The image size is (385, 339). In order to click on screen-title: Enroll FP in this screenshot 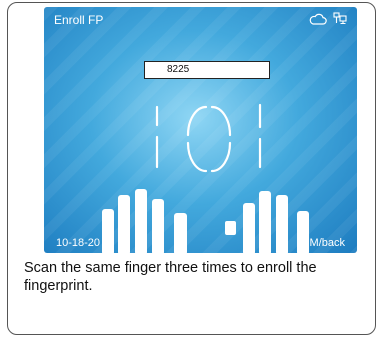, I will do `click(79, 20)`.